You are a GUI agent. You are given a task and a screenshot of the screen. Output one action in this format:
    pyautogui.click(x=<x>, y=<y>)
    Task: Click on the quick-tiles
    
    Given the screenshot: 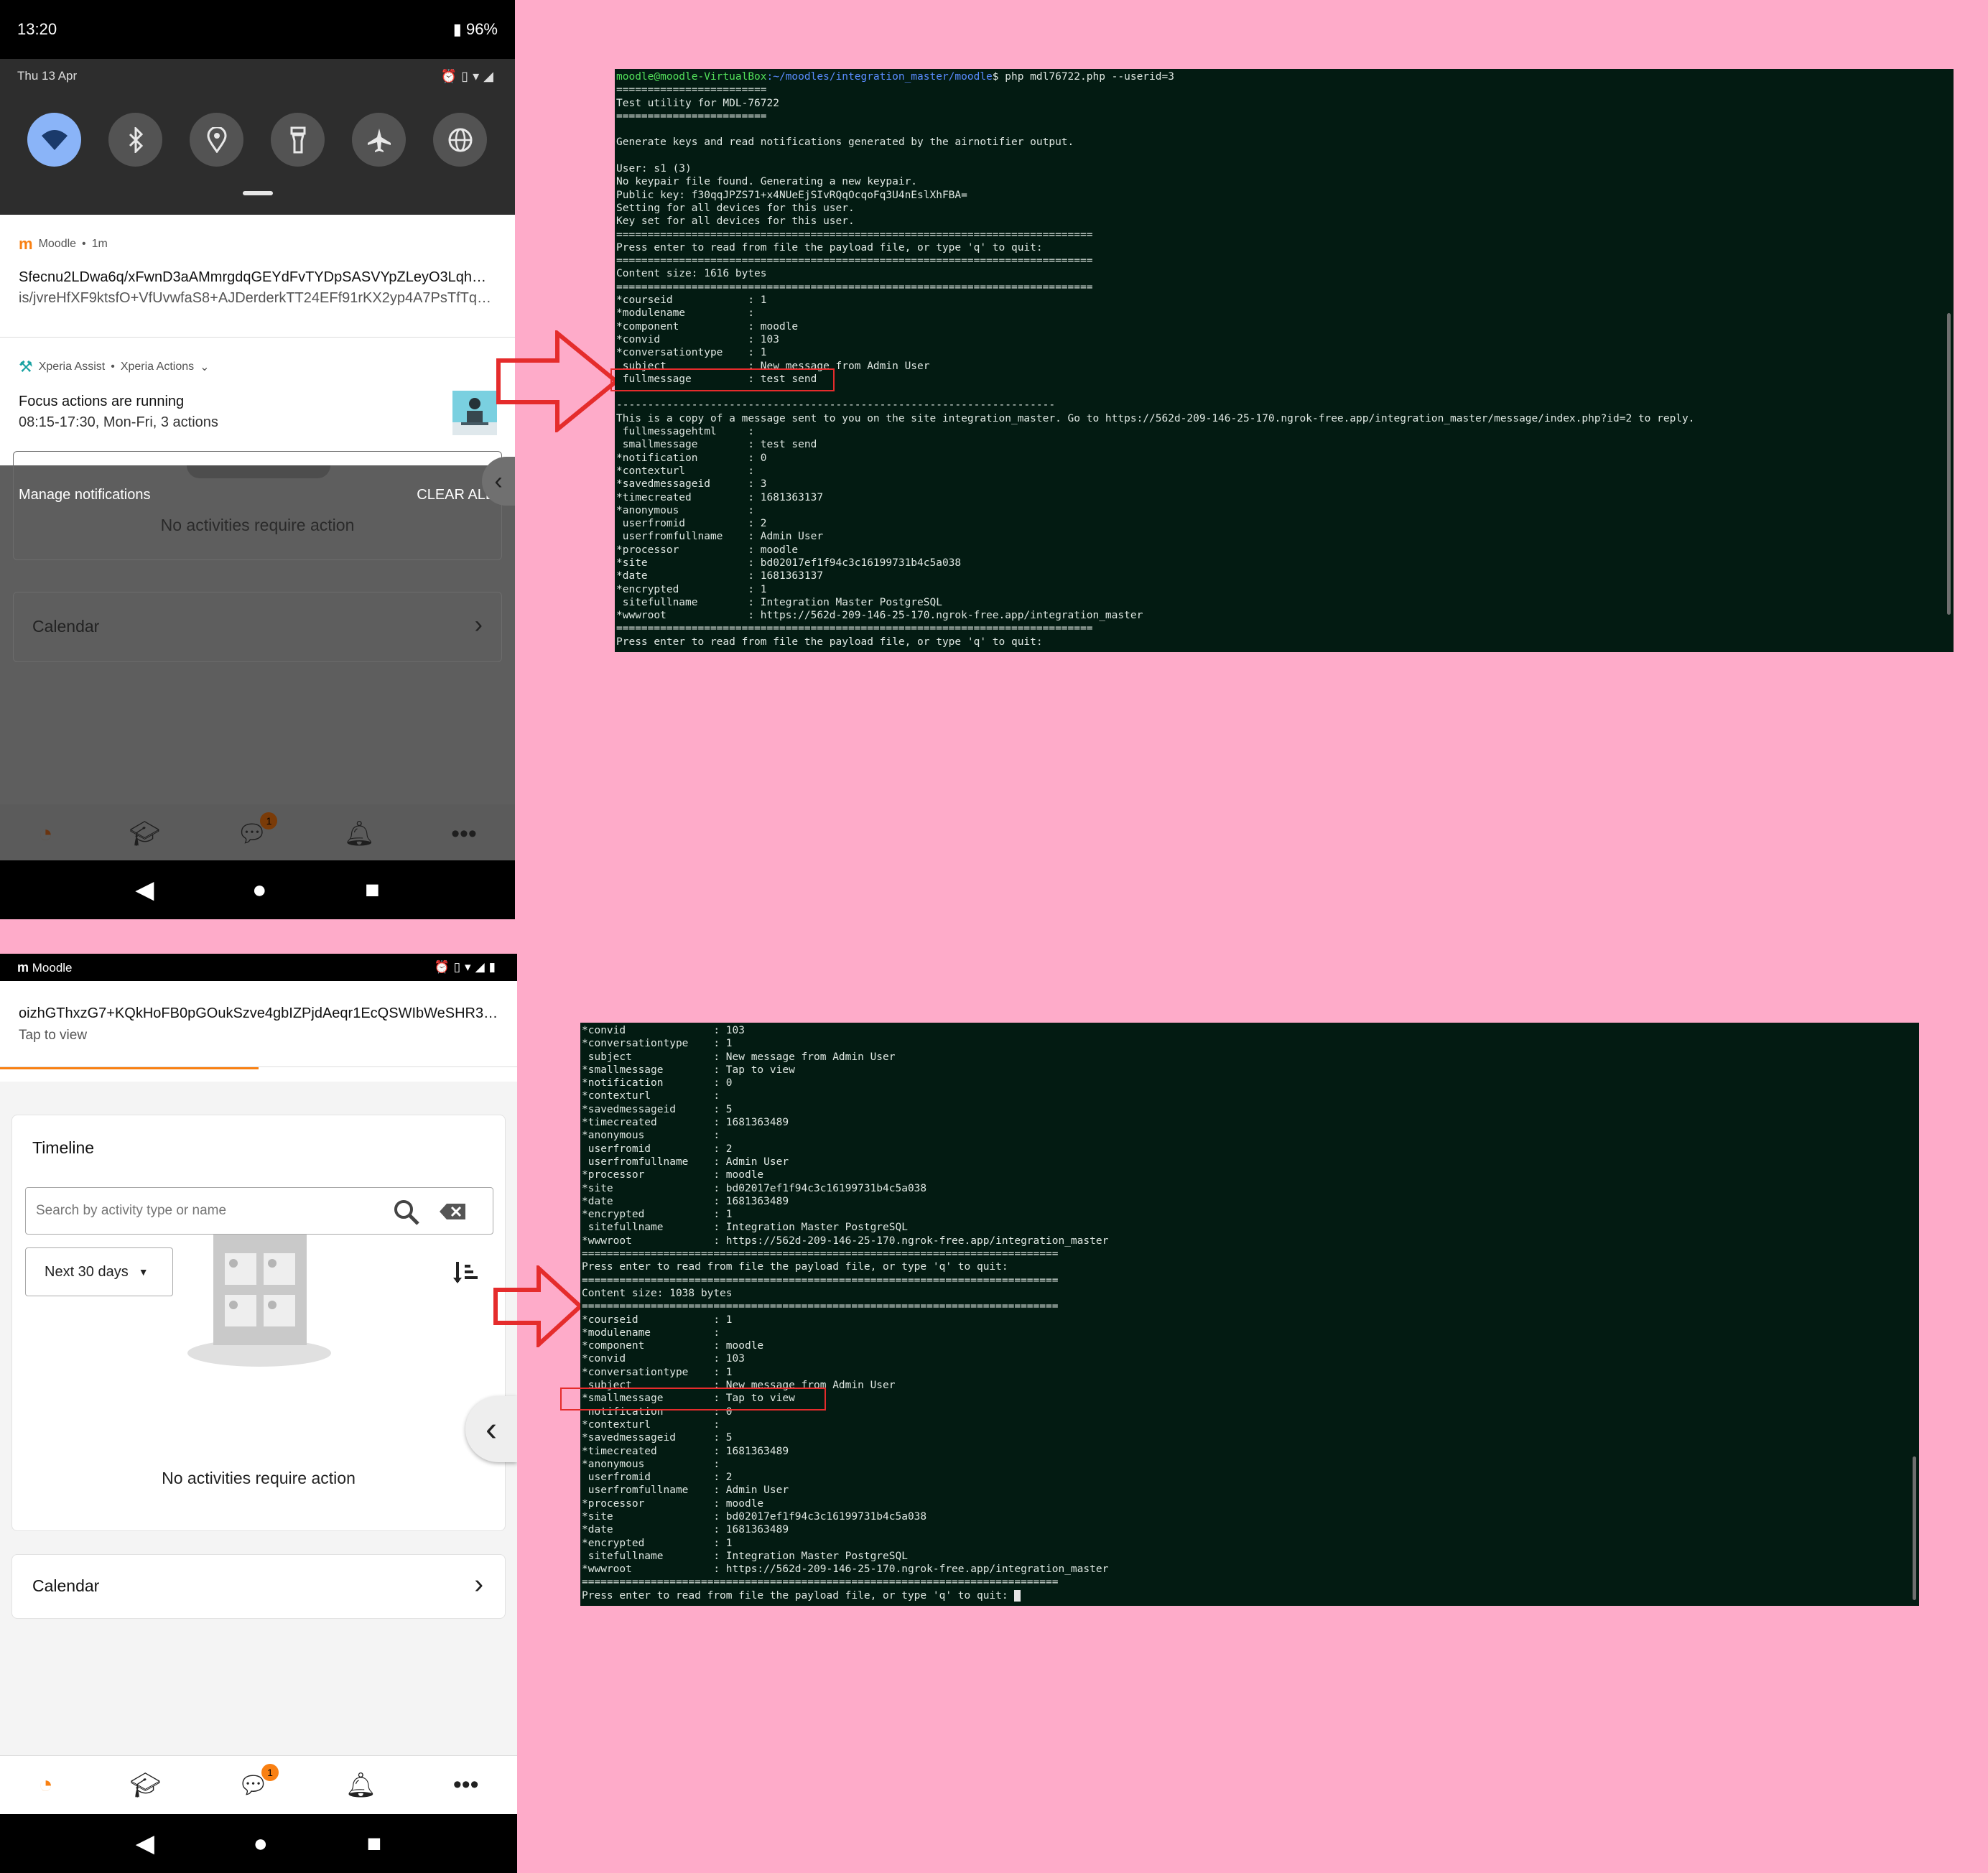 What is the action you would take?
    pyautogui.click(x=257, y=140)
    